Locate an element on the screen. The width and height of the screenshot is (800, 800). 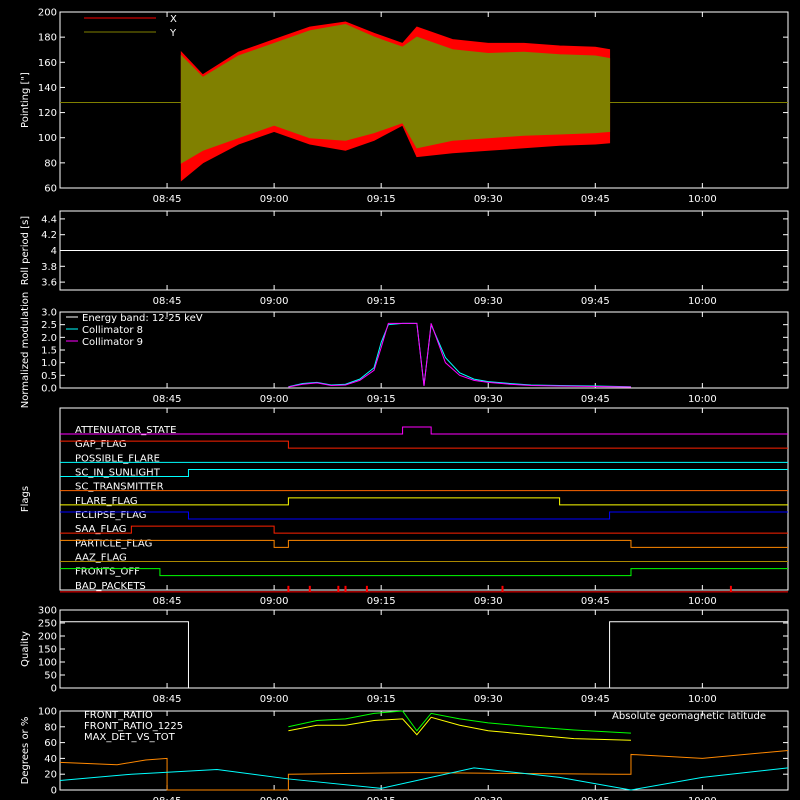
modulation-xtick-label: 09:15 is located at coordinates (381, 399).